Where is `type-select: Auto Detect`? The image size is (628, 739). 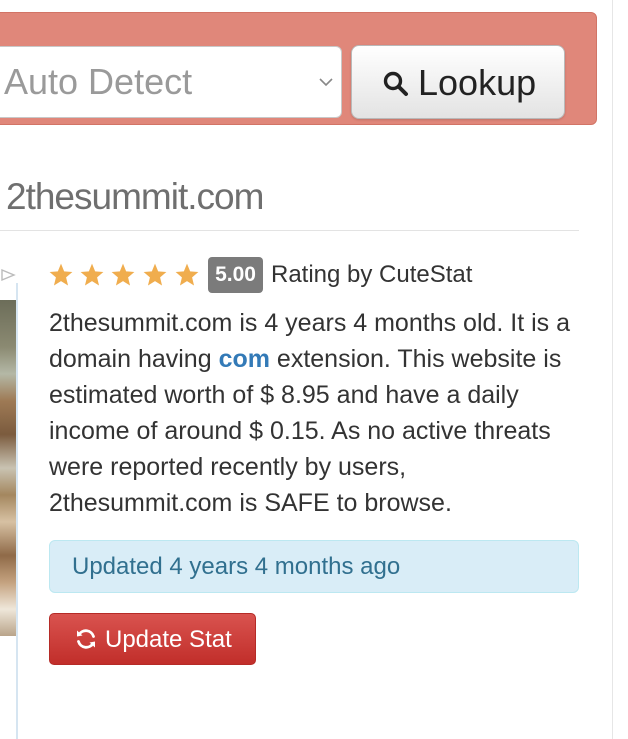 type-select: Auto Detect is located at coordinates (171, 82).